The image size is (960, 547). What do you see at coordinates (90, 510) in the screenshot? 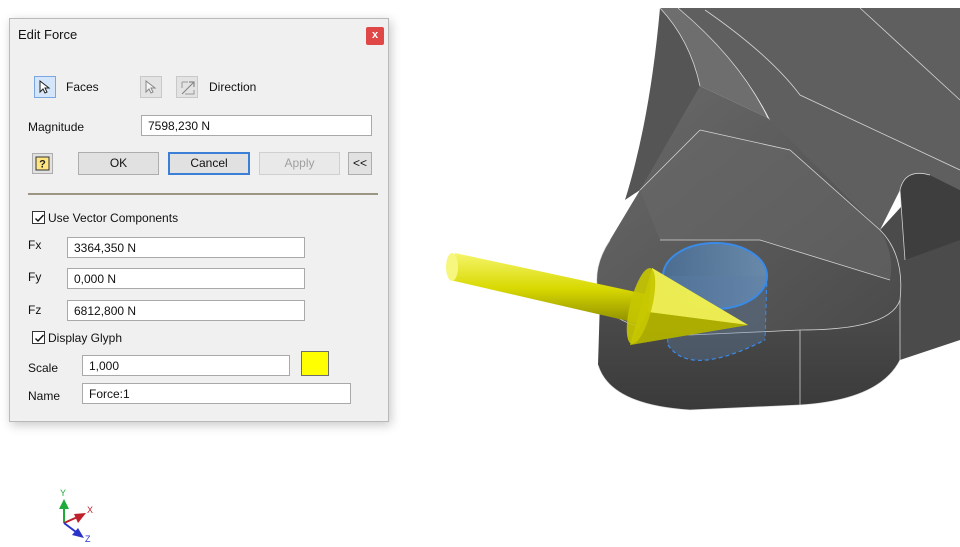
I see `triad-x-label: X` at bounding box center [90, 510].